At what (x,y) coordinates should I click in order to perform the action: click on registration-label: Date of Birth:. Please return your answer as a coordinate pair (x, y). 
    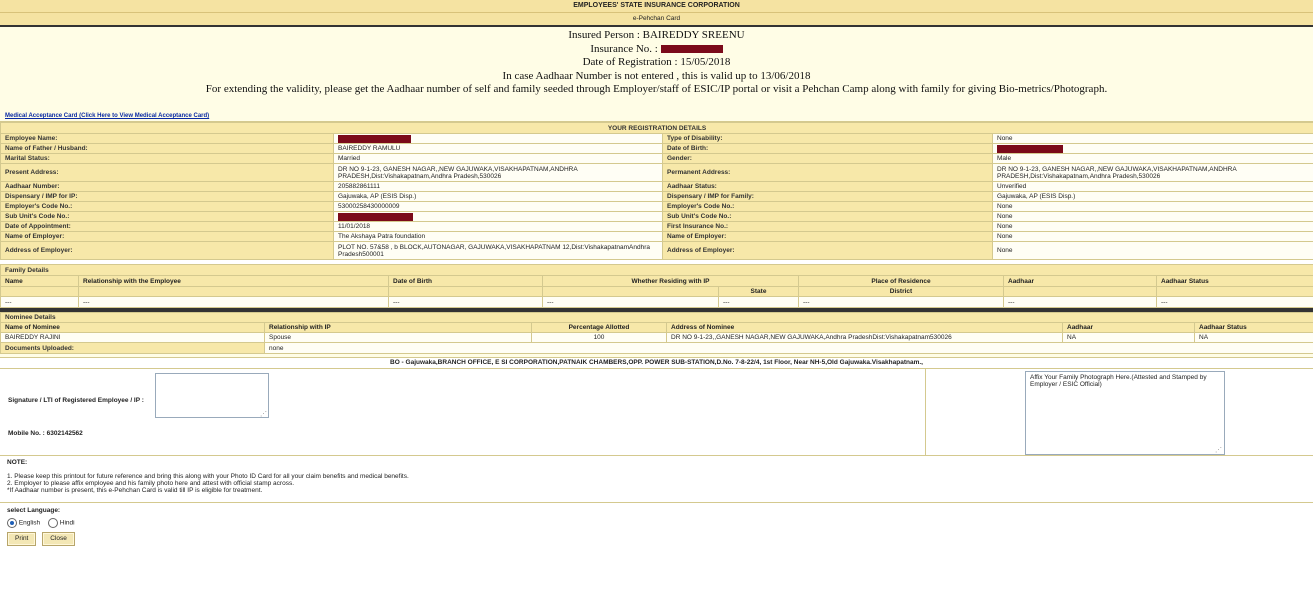
    Looking at the image, I should click on (827, 148).